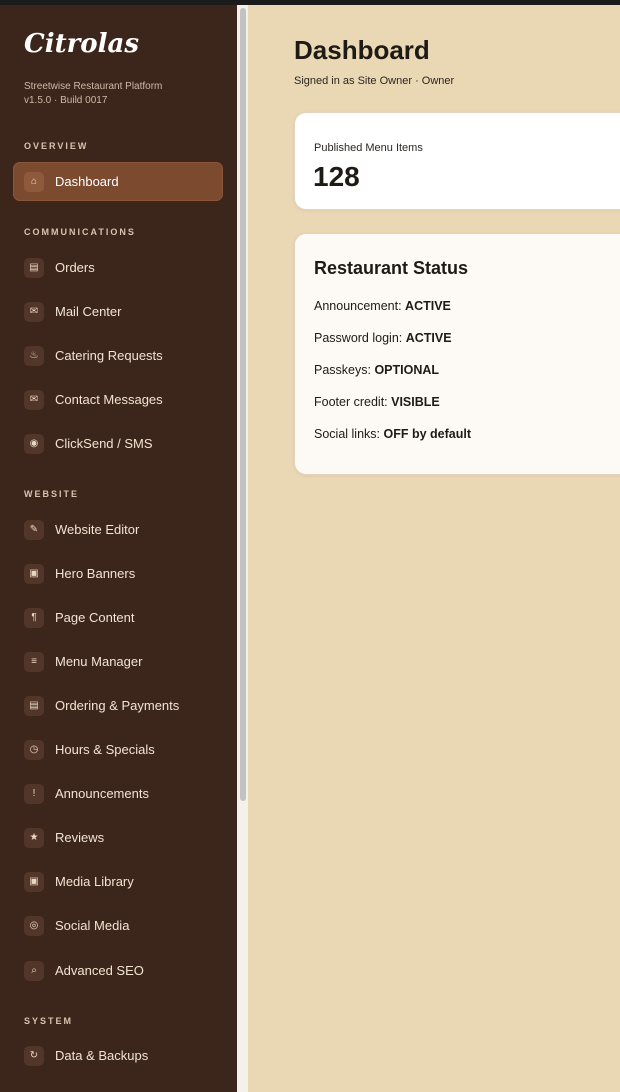 This screenshot has width=620, height=1092. I want to click on sidebar-item-media-library: ▣ Media Library, so click(118, 881).